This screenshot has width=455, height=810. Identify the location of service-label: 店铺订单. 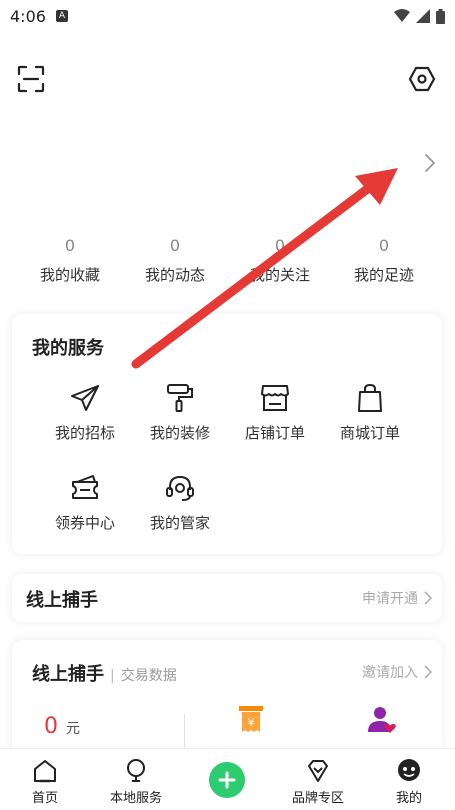
(274, 433).